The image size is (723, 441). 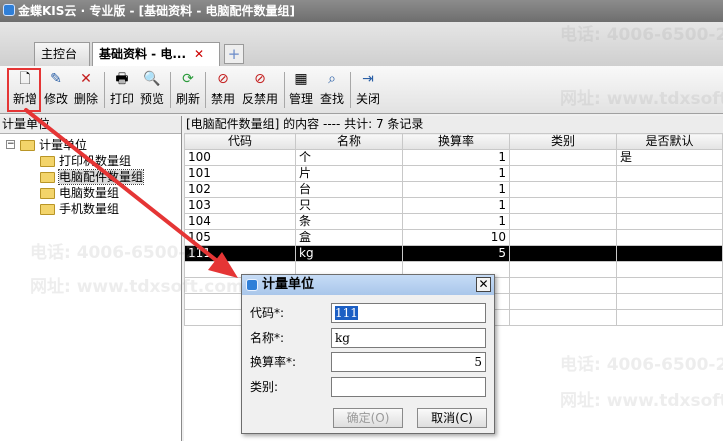 What do you see at coordinates (79, 209) in the screenshot?
I see `tree-node-phone-group: 手机数量组` at bounding box center [79, 209].